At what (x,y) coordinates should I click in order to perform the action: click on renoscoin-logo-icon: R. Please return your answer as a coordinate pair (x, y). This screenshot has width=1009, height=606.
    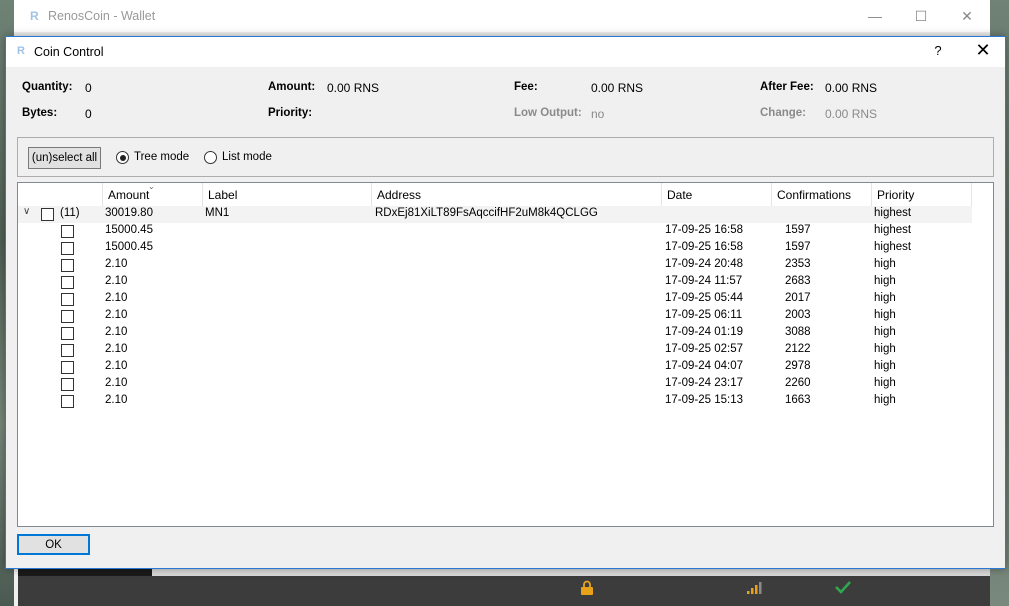
    Looking at the image, I should click on (34, 16).